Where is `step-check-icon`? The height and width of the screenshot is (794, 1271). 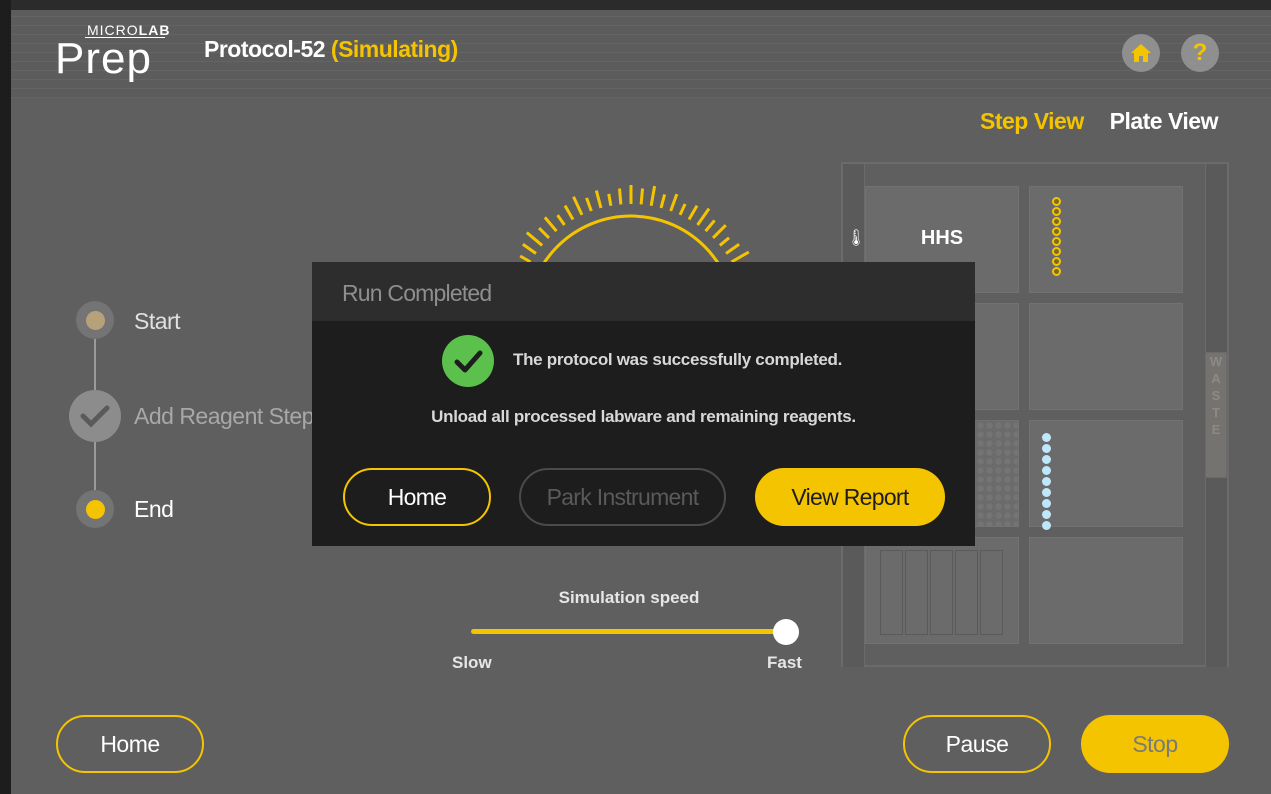
step-check-icon is located at coordinates (95, 416).